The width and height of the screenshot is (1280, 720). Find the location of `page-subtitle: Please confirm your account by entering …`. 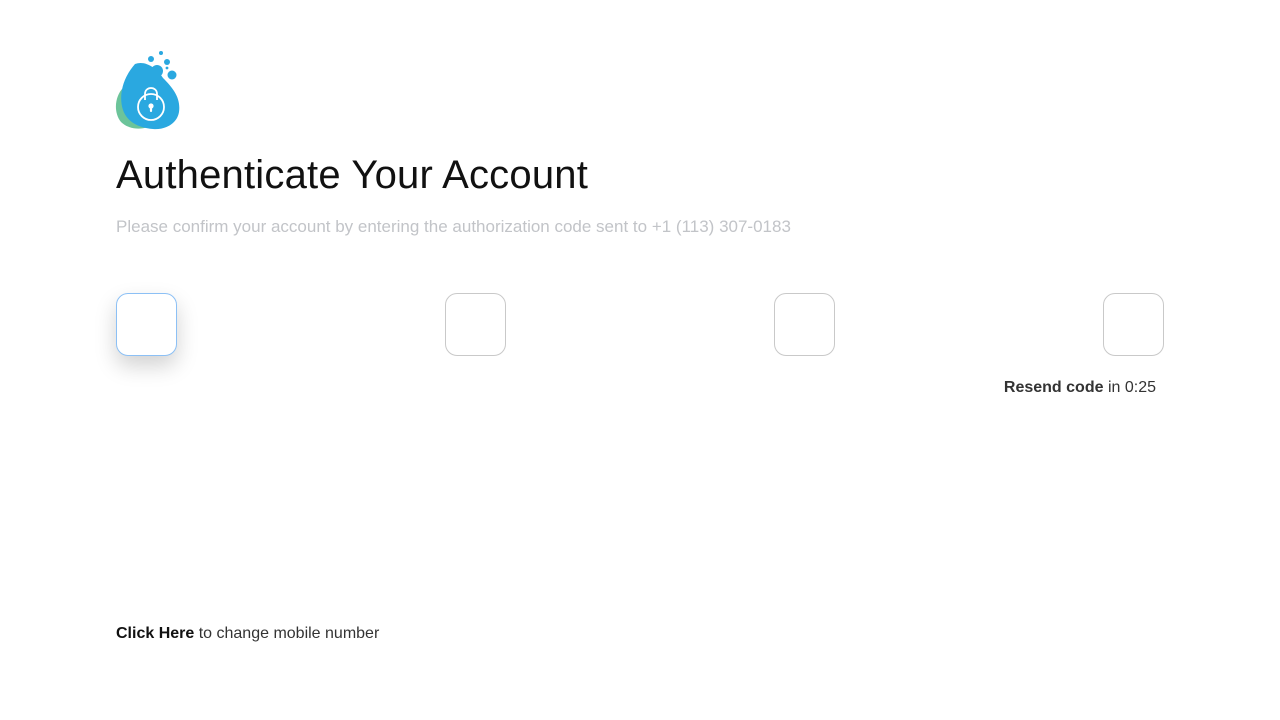

page-subtitle: Please confirm your account by entering … is located at coordinates (453, 226).